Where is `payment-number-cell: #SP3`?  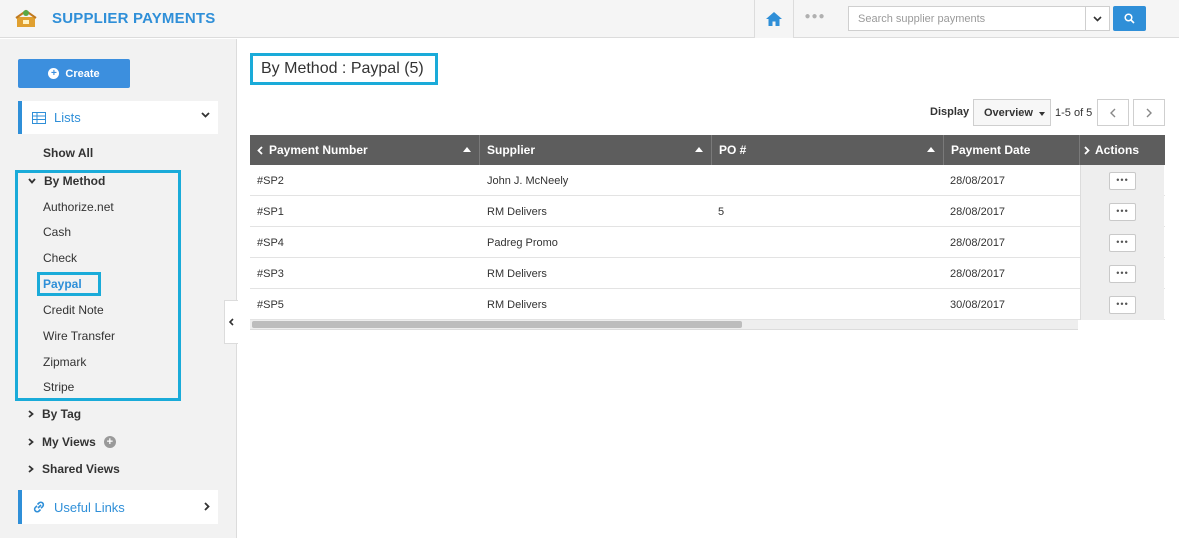
payment-number-cell: #SP3 is located at coordinates (270, 273).